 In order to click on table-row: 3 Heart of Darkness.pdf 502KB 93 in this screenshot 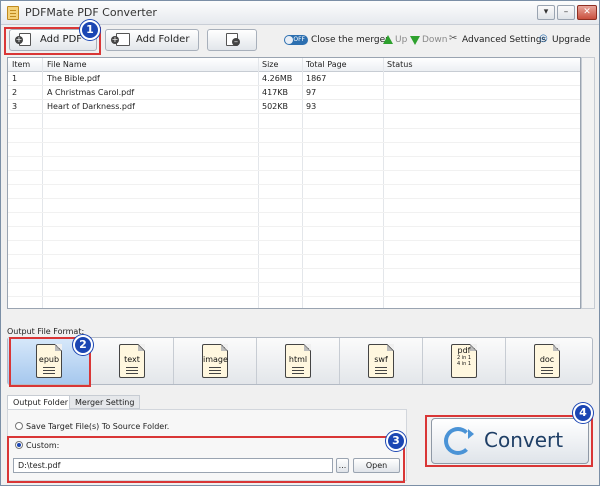, I will do `click(294, 107)`.